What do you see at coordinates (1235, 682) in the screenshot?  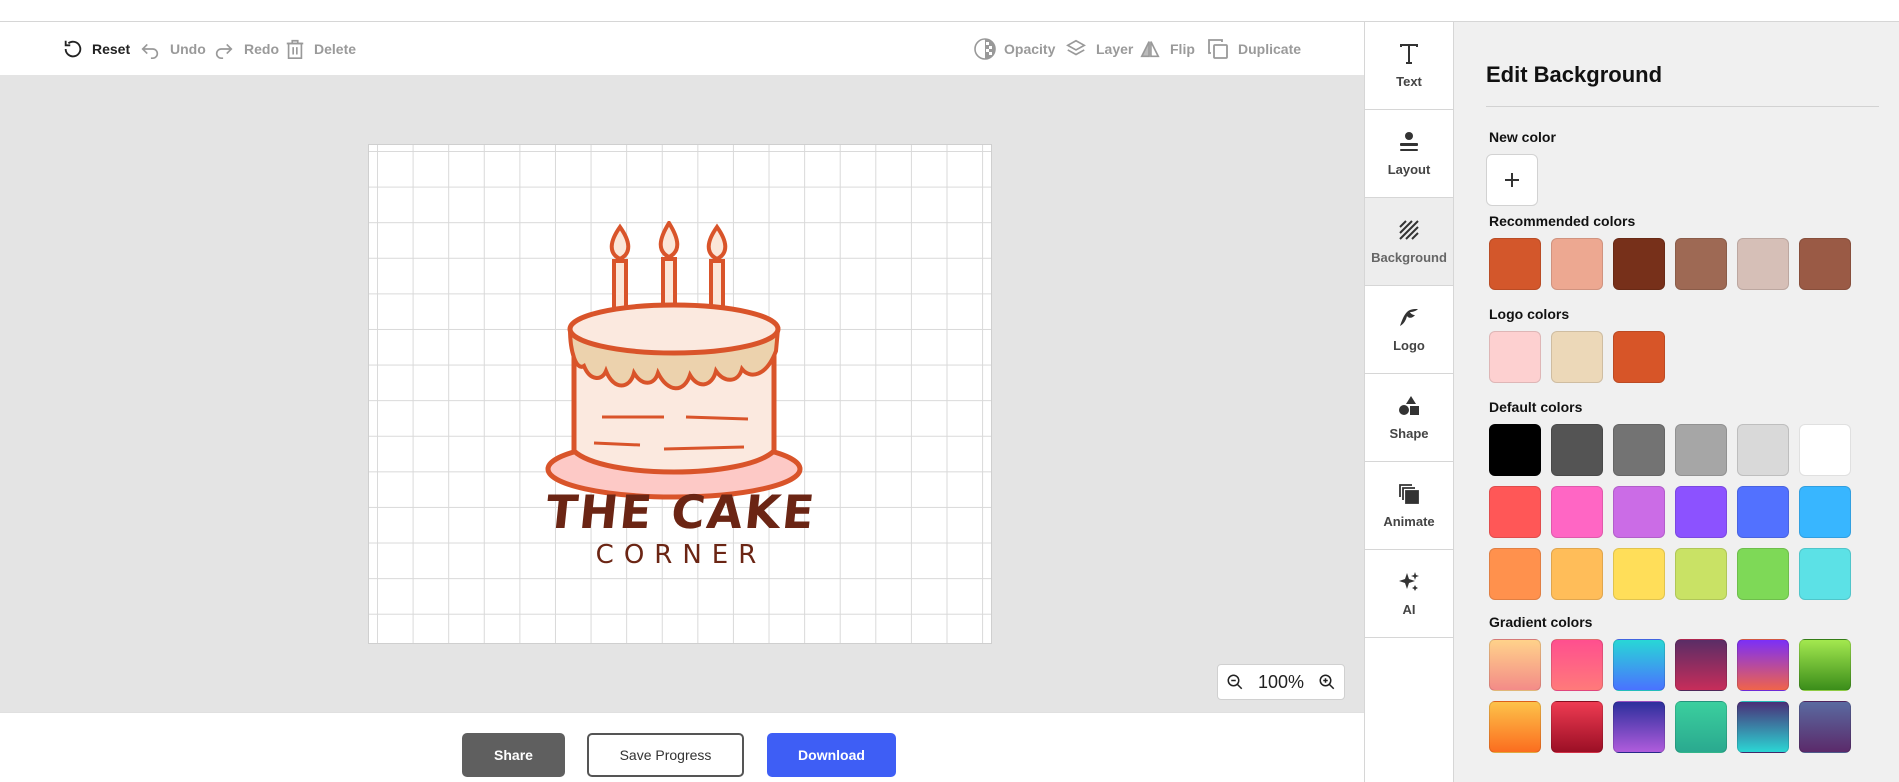 I see `zoom-out-icon` at bounding box center [1235, 682].